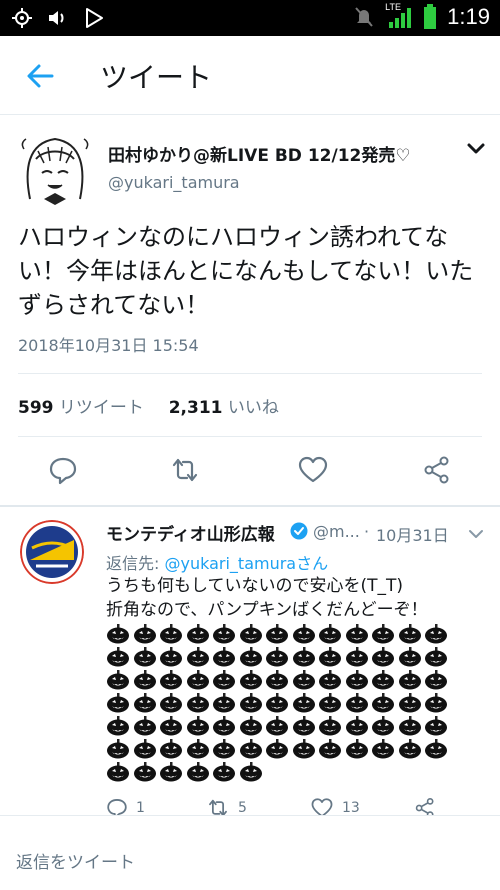  I want to click on battery-icon, so click(430, 16).